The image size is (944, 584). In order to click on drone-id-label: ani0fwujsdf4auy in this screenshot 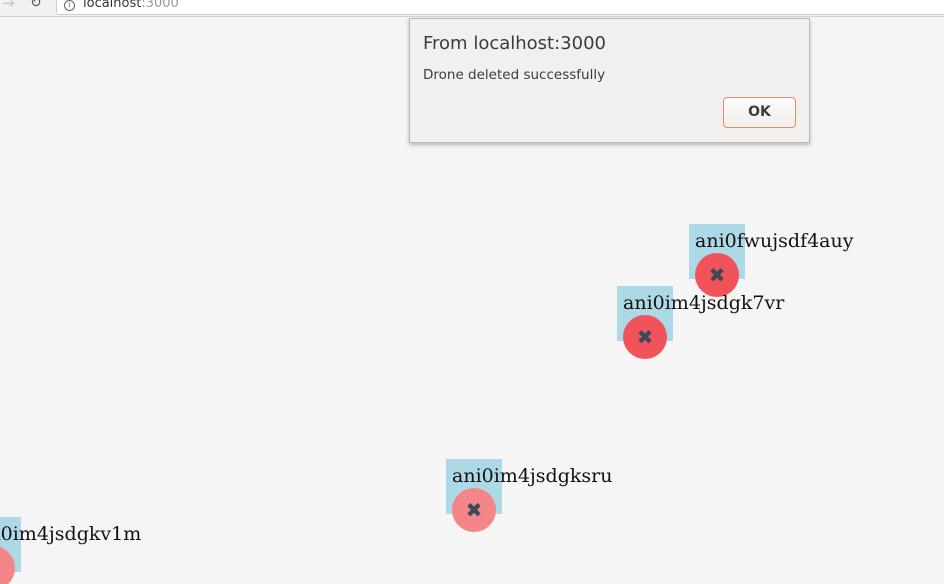, I will do `click(774, 241)`.